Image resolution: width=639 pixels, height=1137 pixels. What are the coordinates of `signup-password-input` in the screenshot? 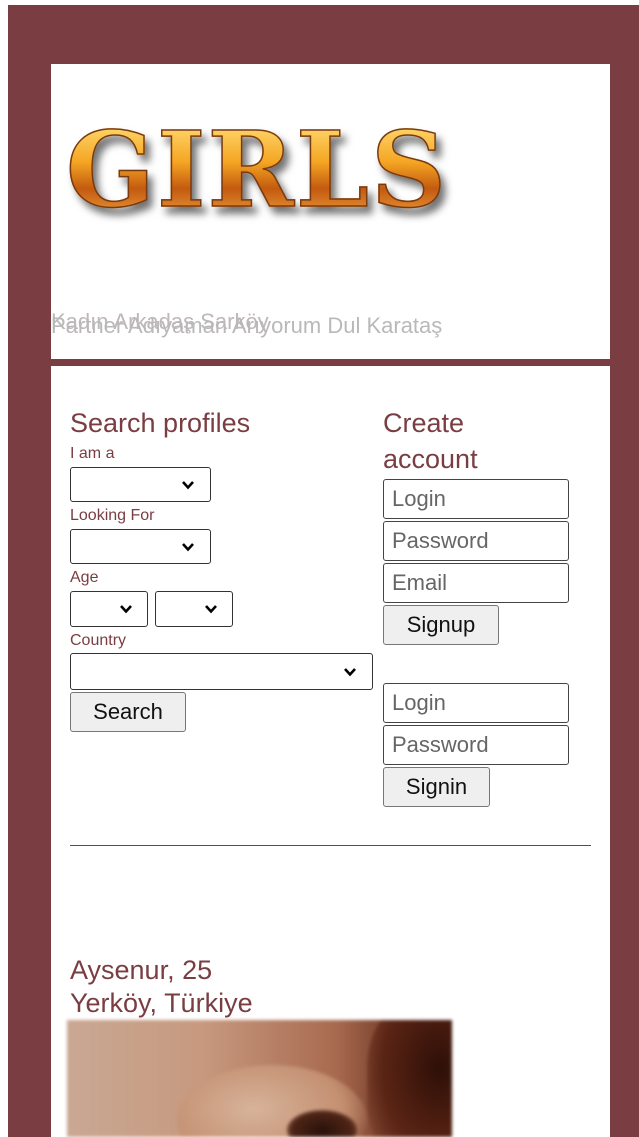 It's located at (476, 541).